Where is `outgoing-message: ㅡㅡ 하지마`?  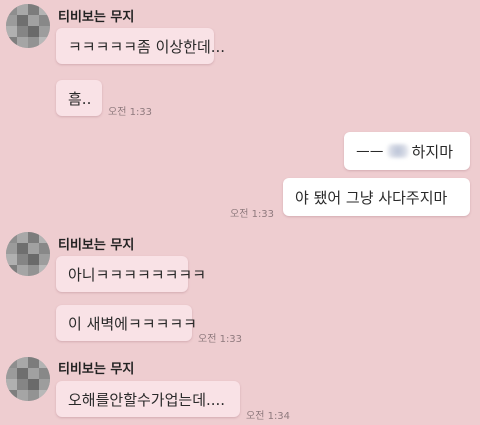
outgoing-message: ㅡㅡ 하지마 is located at coordinates (407, 151).